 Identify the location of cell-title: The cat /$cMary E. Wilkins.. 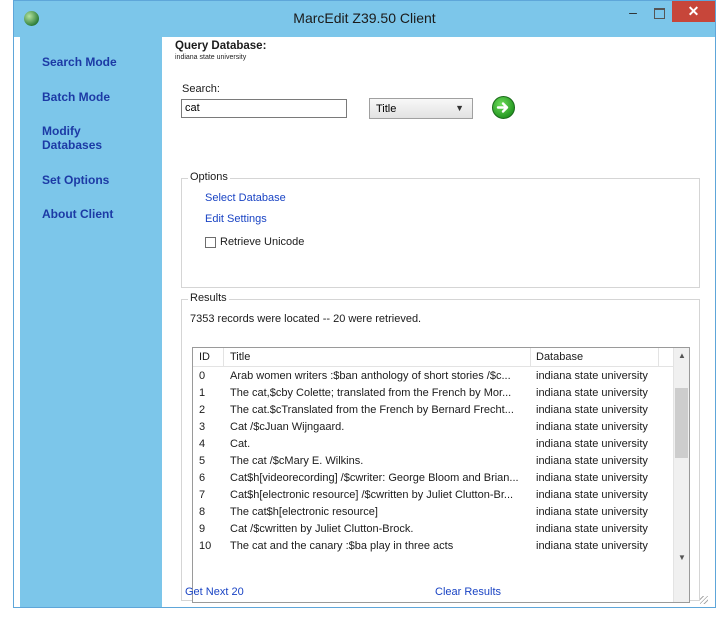
(297, 461).